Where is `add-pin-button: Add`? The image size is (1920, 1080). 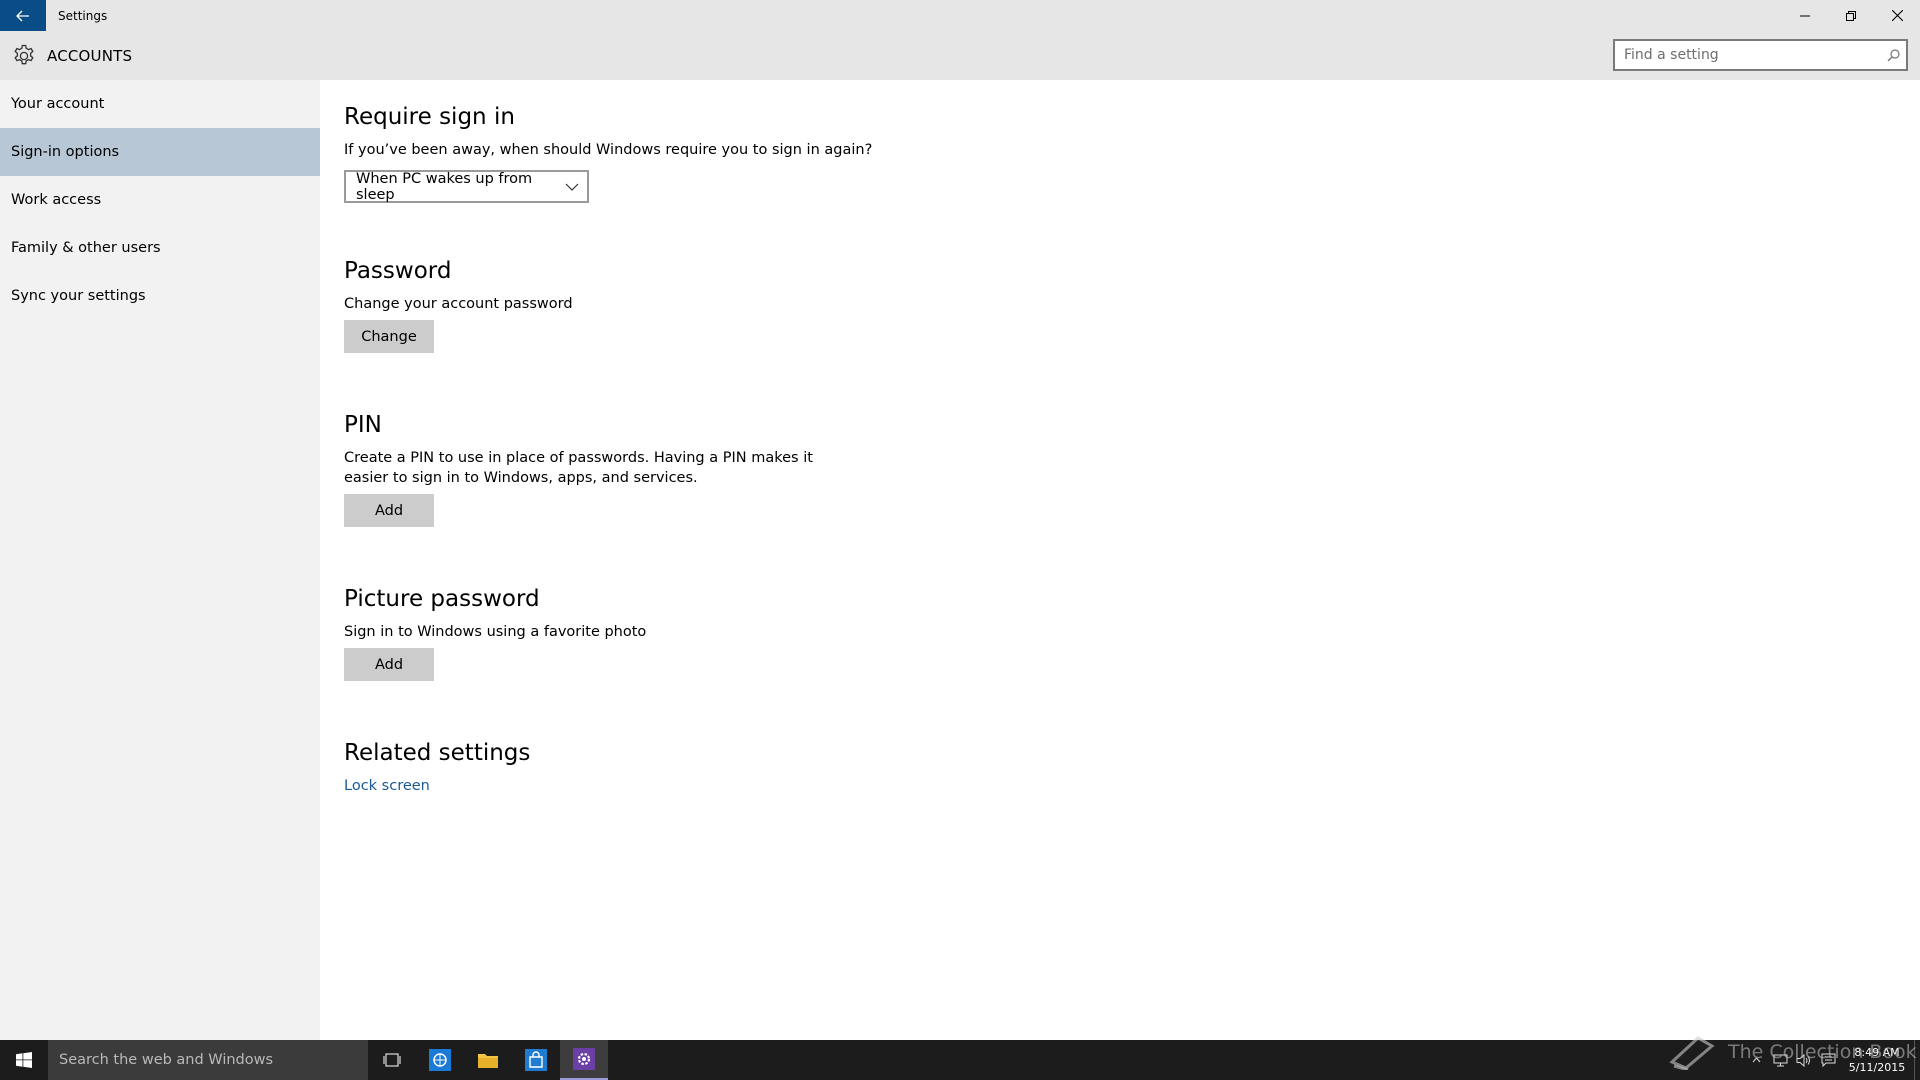 add-pin-button: Add is located at coordinates (389, 510).